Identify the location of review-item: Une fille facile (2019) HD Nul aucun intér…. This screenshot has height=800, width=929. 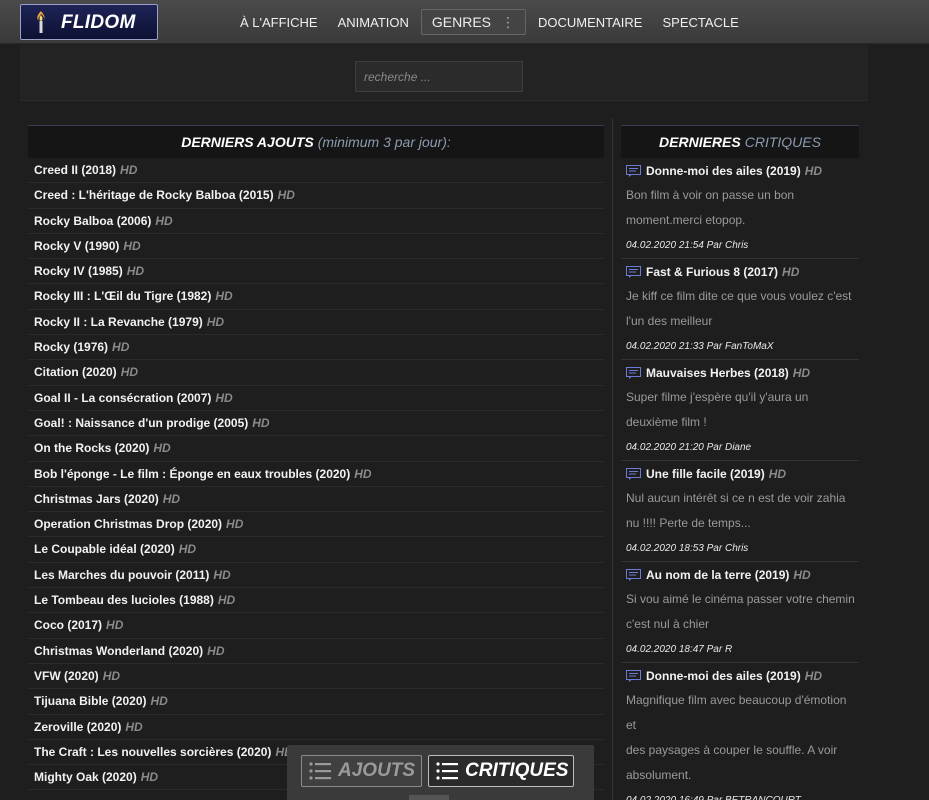
(740, 511).